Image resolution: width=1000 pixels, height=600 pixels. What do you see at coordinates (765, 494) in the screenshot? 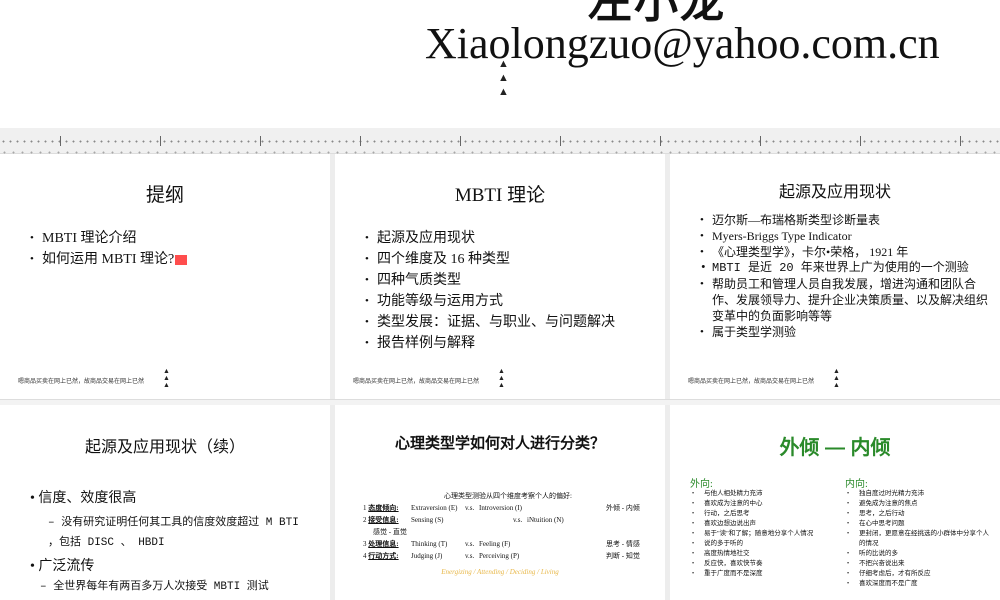
I see `list-item: 与他人相处精力充沛` at bounding box center [765, 494].